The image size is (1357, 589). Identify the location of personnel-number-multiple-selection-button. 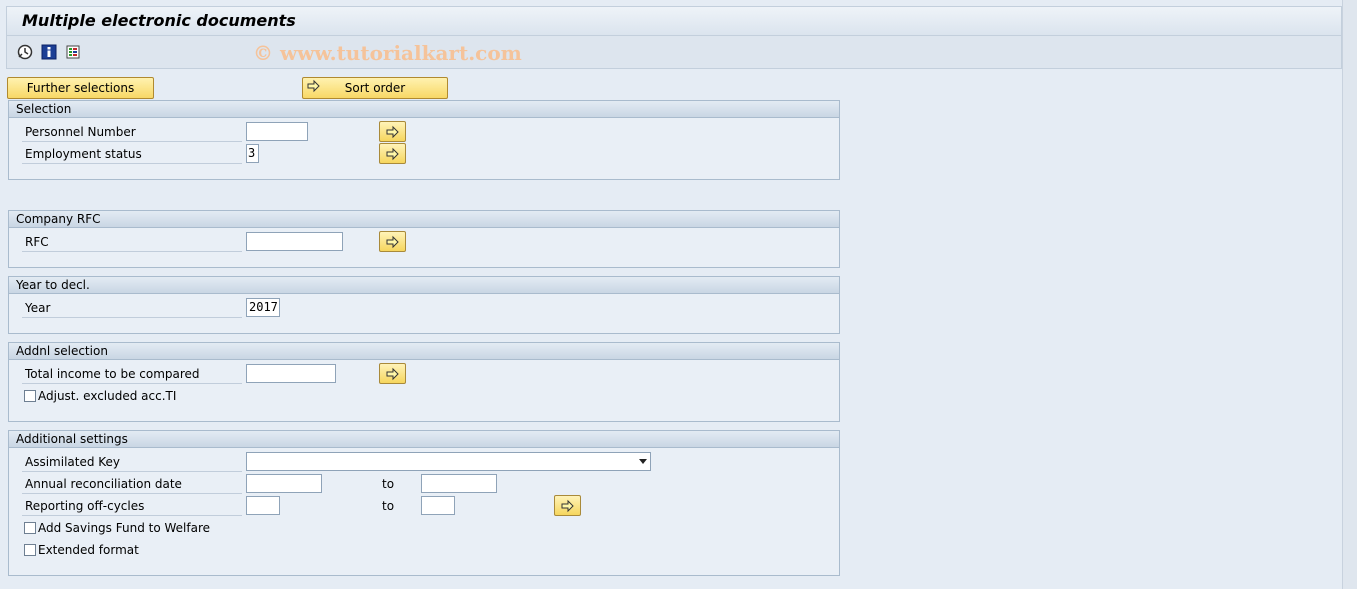
(392, 131).